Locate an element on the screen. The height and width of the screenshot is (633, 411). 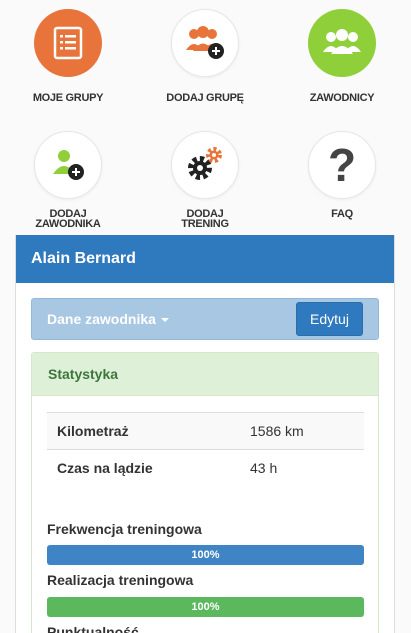
tile-zawodnicy: ZAWODNICY is located at coordinates (342, 56).